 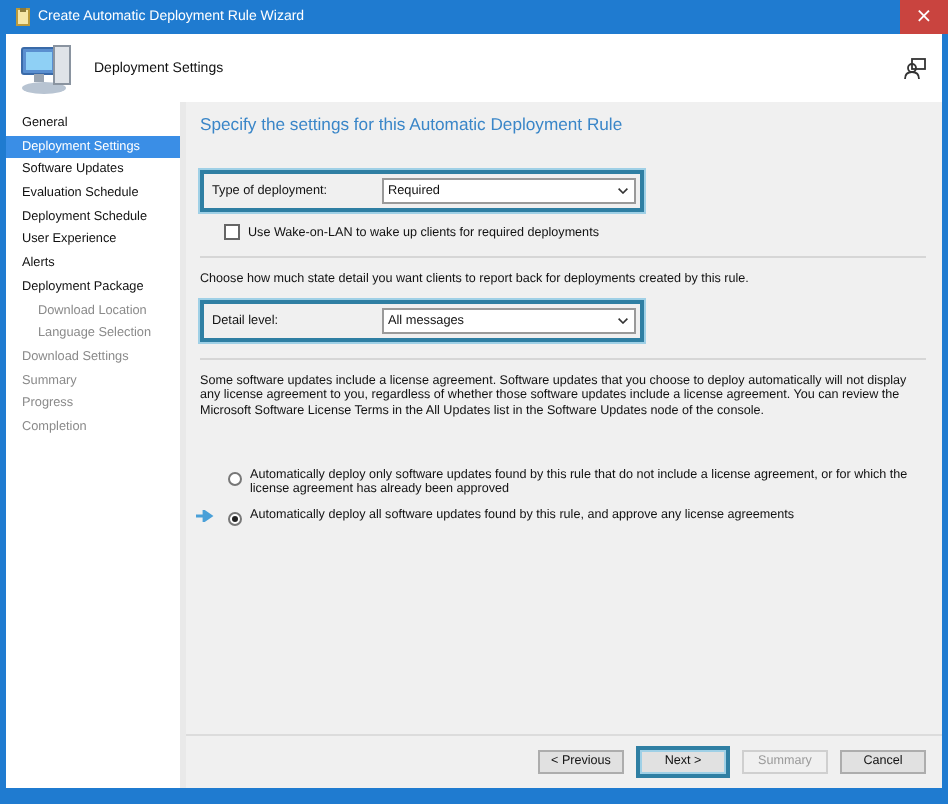 I want to click on section-heading: Specify the settings for this Automatic Deployment Rule, so click(x=412, y=124).